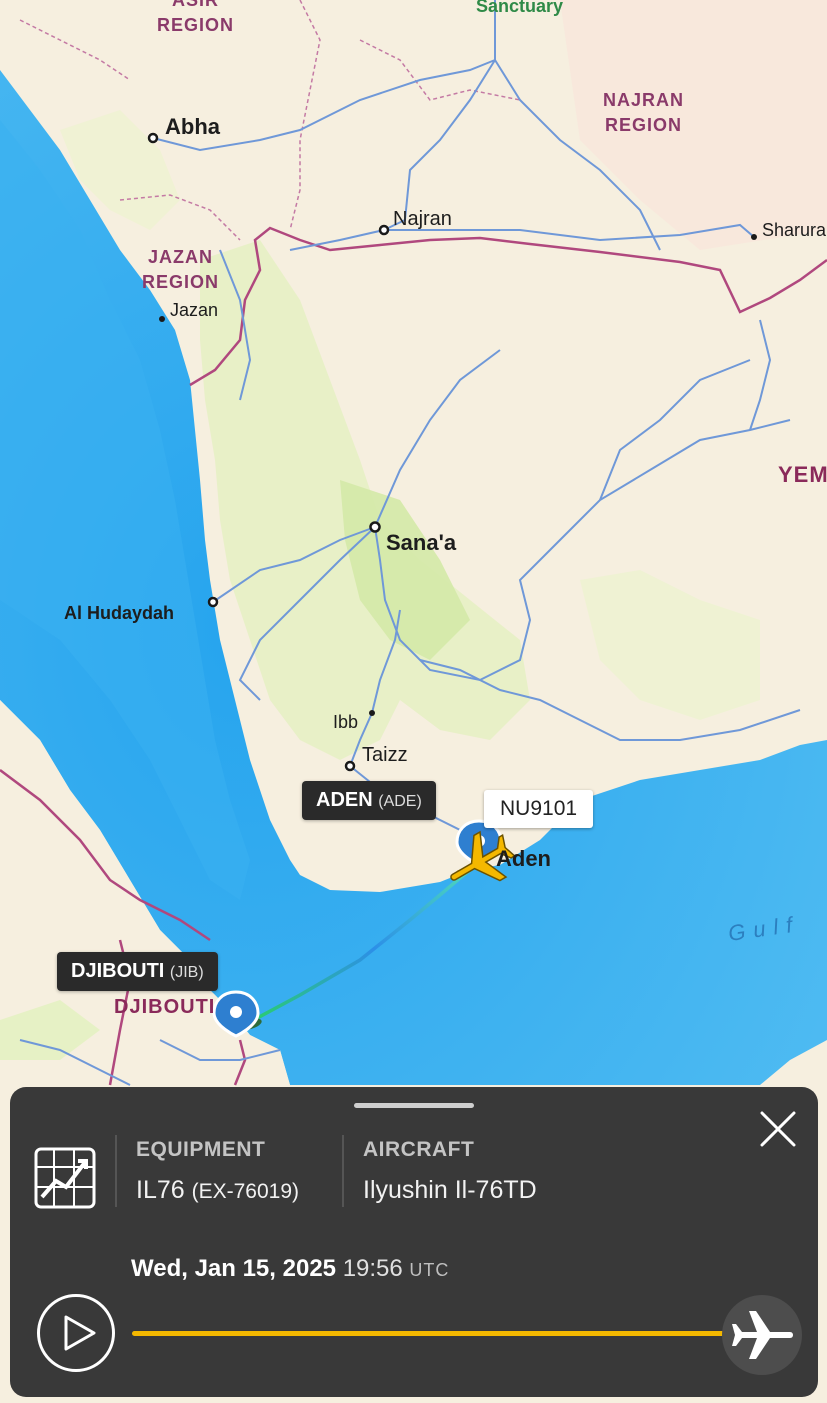 The image size is (827, 1403). Describe the element at coordinates (119, 613) in the screenshot. I see `city-label-al-hudaydah: Al Hudaydah` at that location.